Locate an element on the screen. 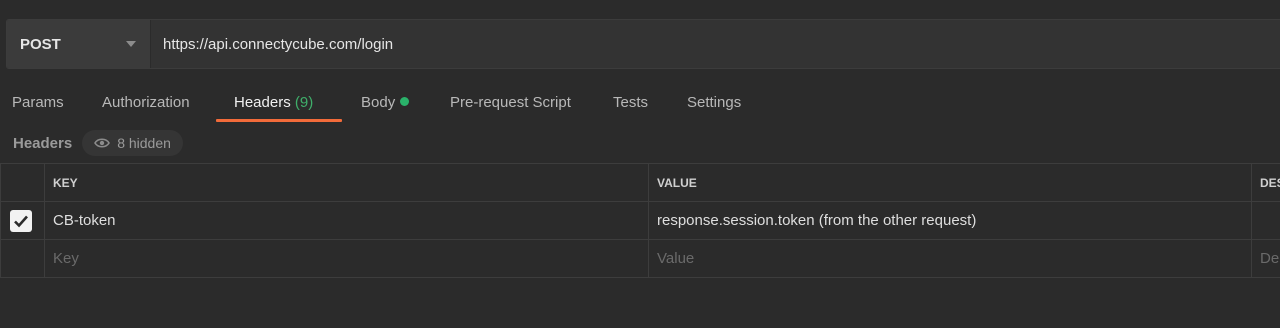 Image resolution: width=1280 pixels, height=328 pixels. table-header-row: KEY VALUE DES is located at coordinates (640, 182).